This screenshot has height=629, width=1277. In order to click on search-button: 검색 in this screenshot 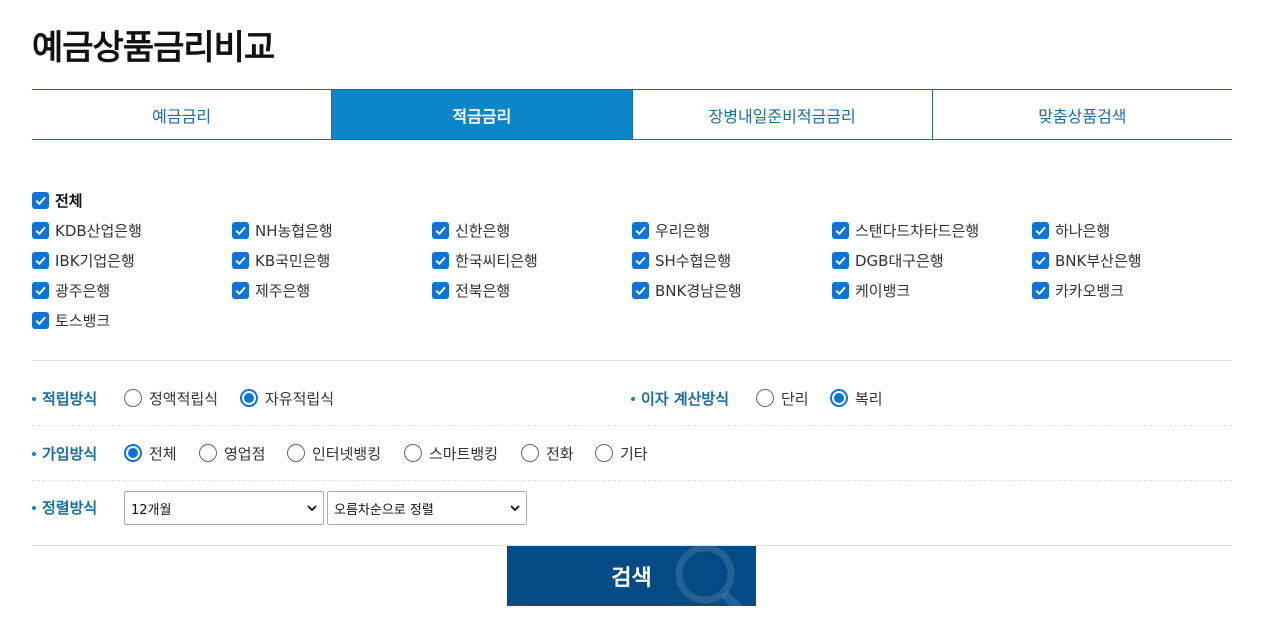, I will do `click(631, 576)`.